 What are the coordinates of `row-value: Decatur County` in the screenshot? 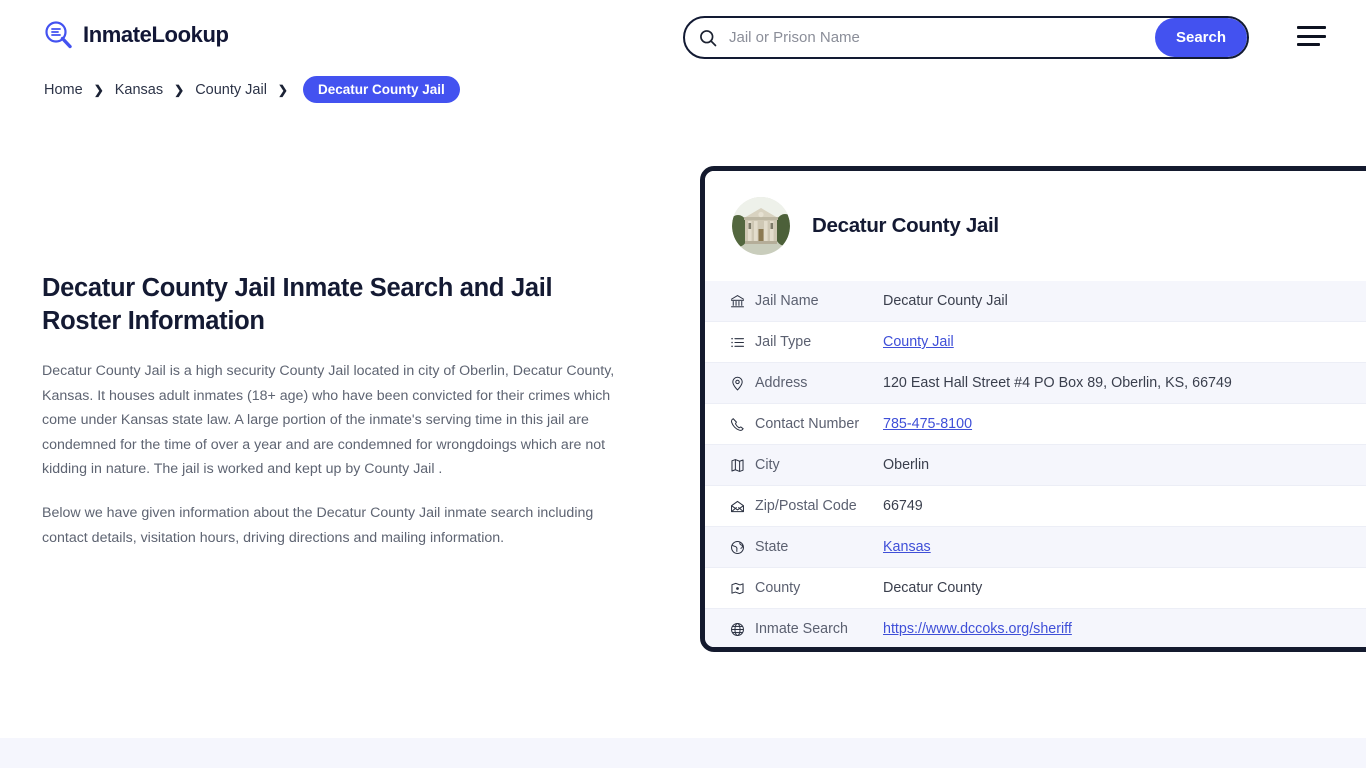 It's located at (933, 588).